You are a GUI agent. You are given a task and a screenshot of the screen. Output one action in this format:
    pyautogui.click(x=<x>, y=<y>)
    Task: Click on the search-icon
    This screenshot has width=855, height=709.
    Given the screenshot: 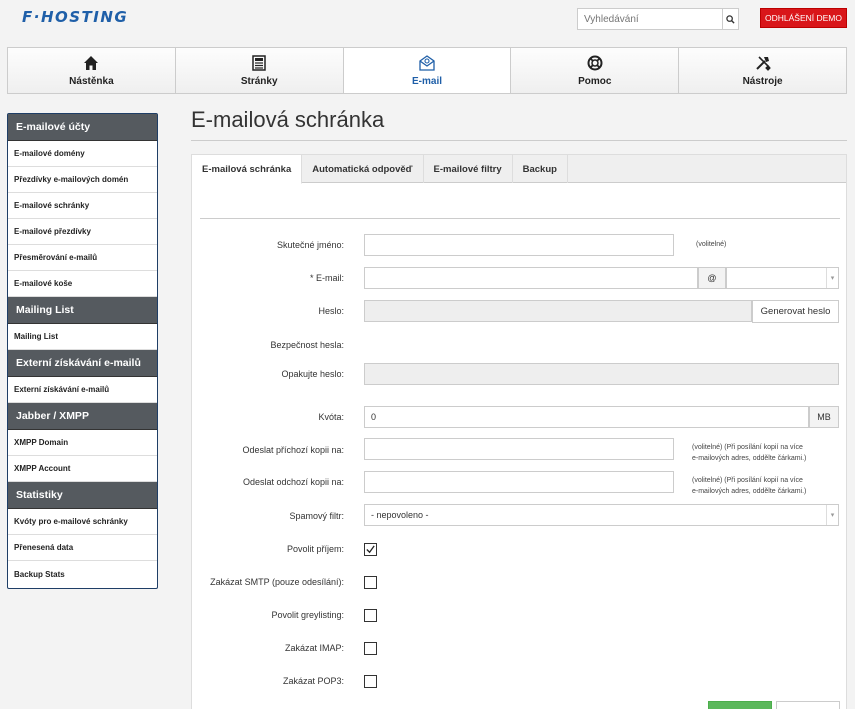 What is the action you would take?
    pyautogui.click(x=730, y=19)
    